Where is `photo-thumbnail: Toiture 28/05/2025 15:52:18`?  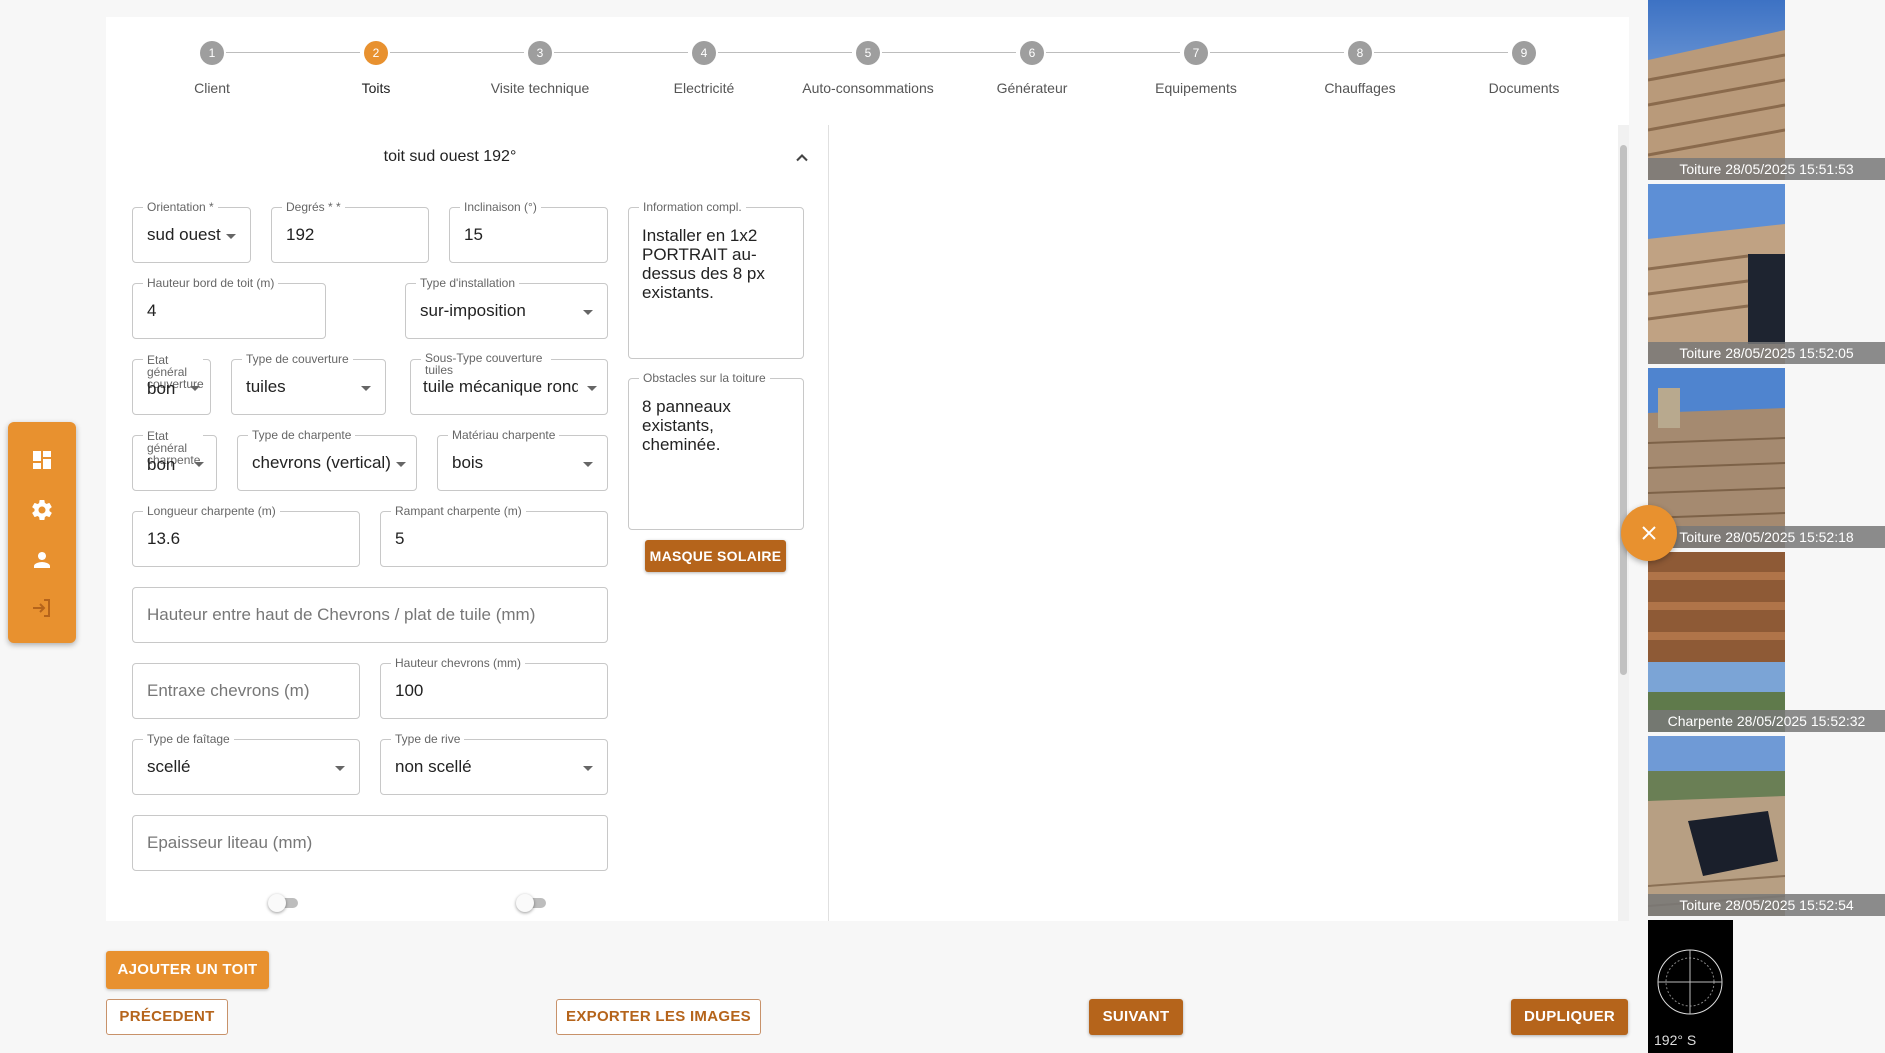
photo-thumbnail: Toiture 28/05/2025 15:52:18 is located at coordinates (1766, 458).